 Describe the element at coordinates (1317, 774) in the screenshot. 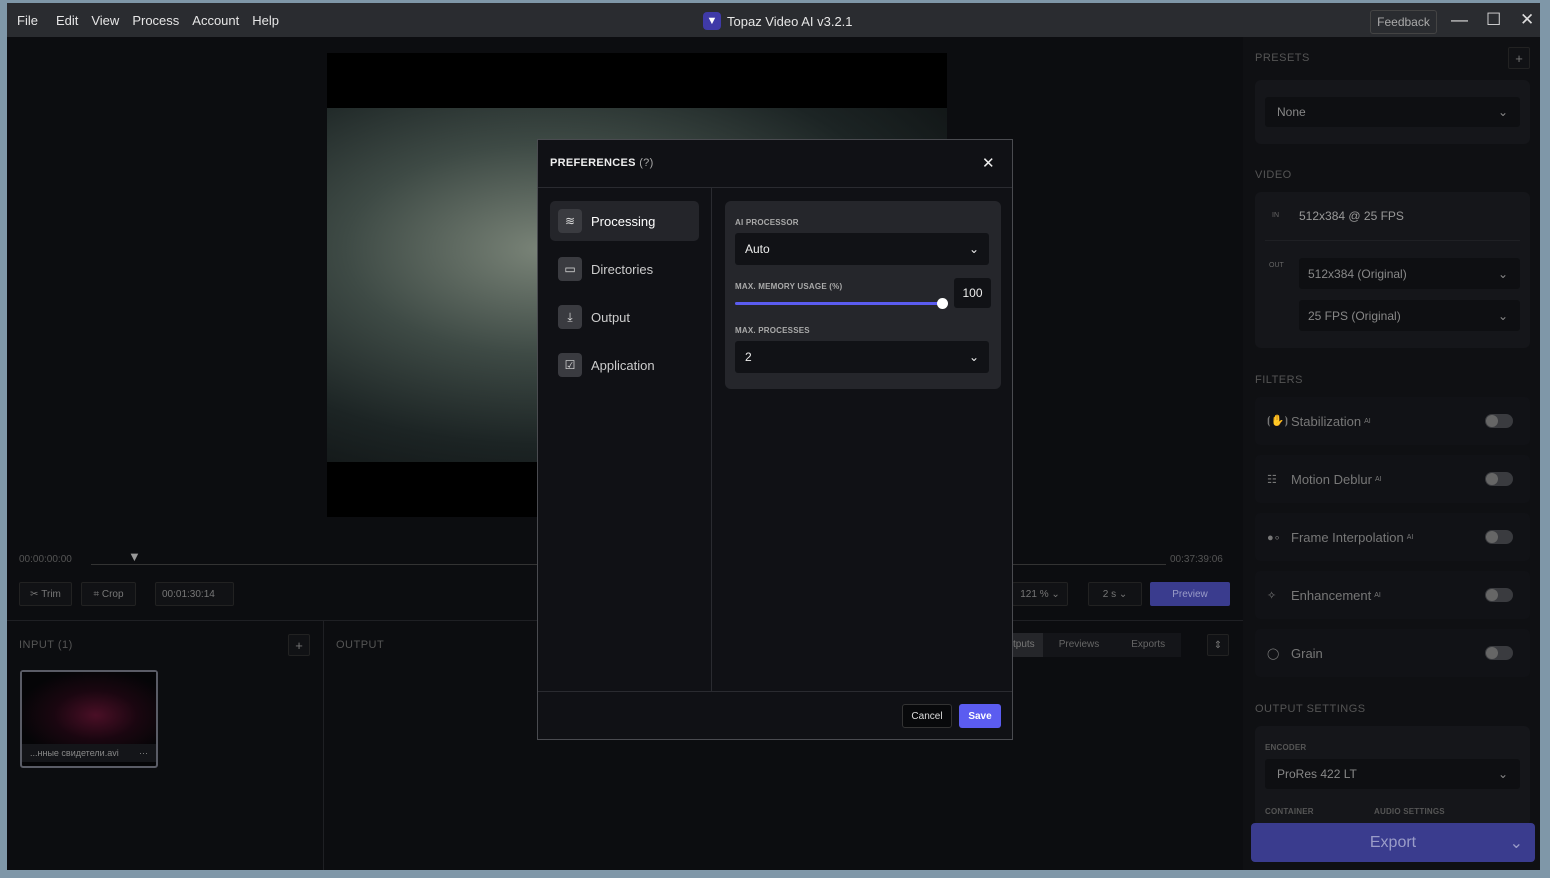

I see `encoder-value: ProRes 422 LT` at that location.